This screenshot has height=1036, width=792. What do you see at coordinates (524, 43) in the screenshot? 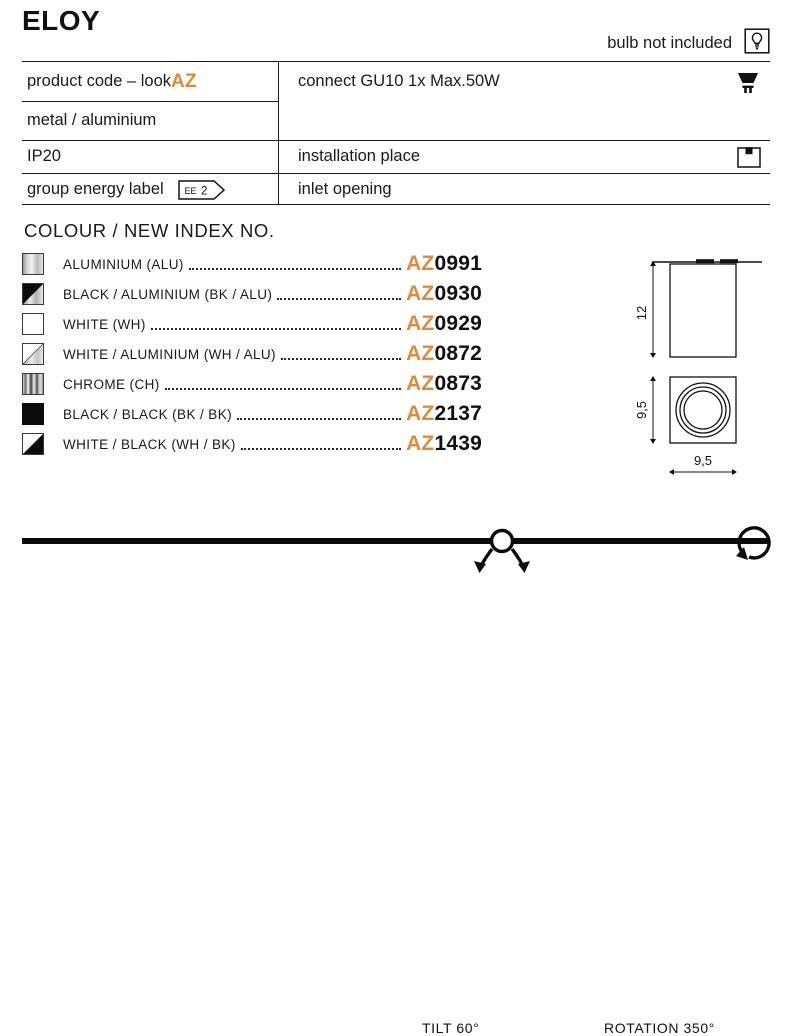
I see `bulb-not-included-row: bulb not included` at bounding box center [524, 43].